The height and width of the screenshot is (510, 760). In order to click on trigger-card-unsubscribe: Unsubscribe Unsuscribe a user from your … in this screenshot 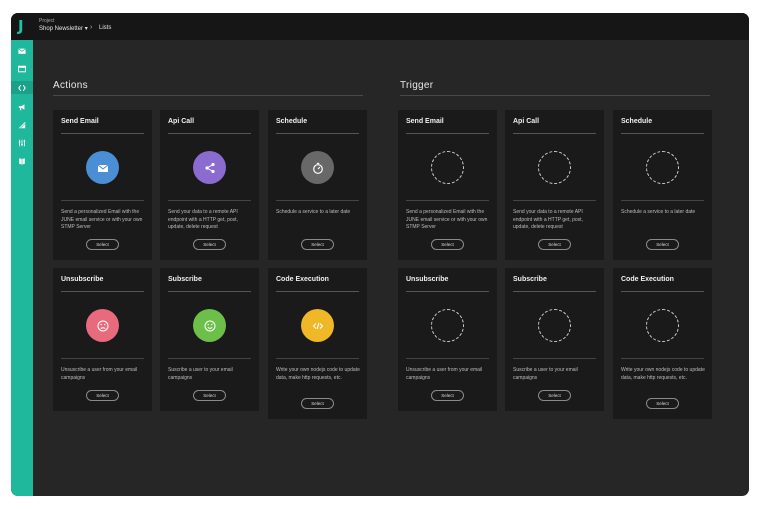, I will do `click(447, 339)`.